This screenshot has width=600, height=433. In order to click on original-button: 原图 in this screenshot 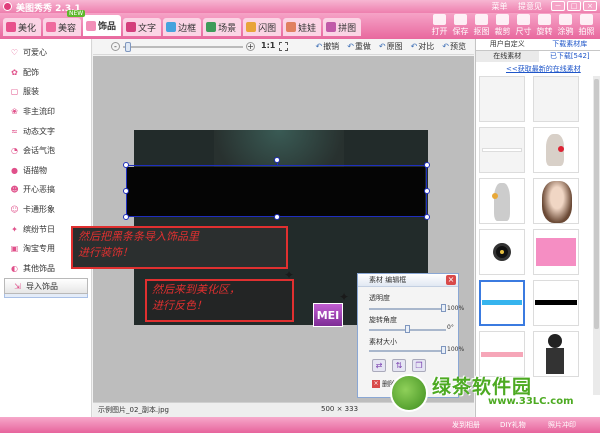, I will do `click(391, 46)`.